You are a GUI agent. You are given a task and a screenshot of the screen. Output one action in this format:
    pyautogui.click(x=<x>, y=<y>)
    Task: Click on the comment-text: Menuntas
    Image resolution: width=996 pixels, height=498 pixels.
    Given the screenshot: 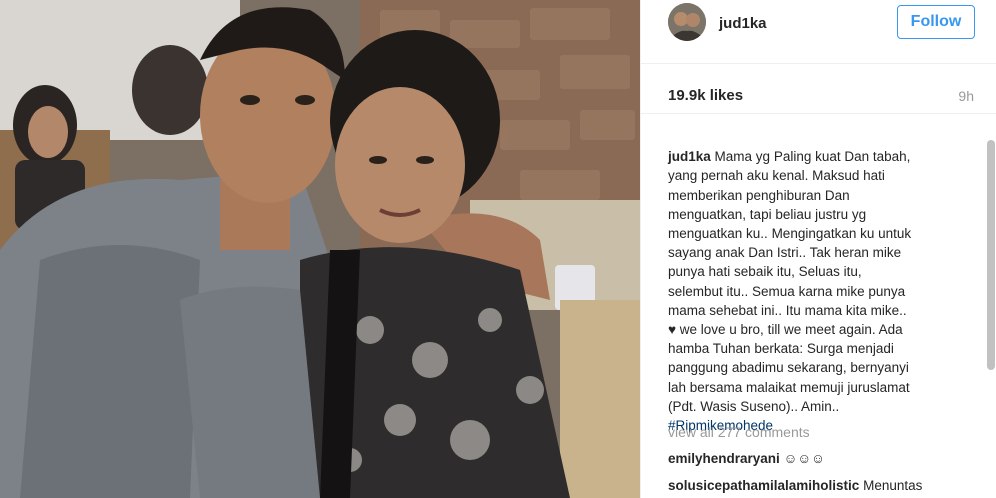 What is the action you would take?
    pyautogui.click(x=893, y=485)
    